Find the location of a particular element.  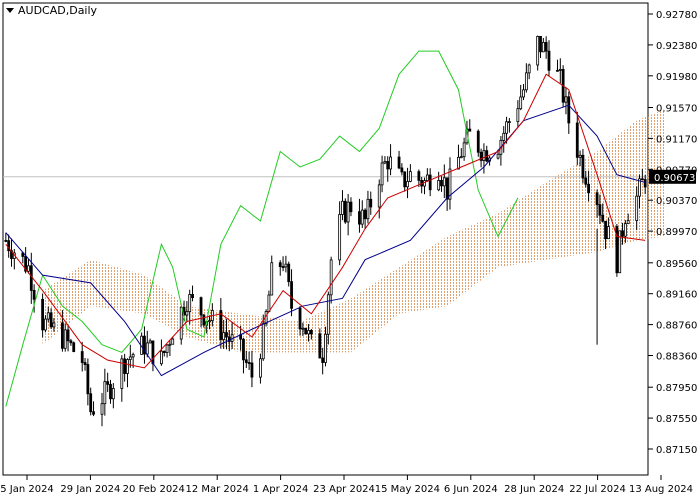

y-tick-label: 0.89970 is located at coordinates (676, 232).